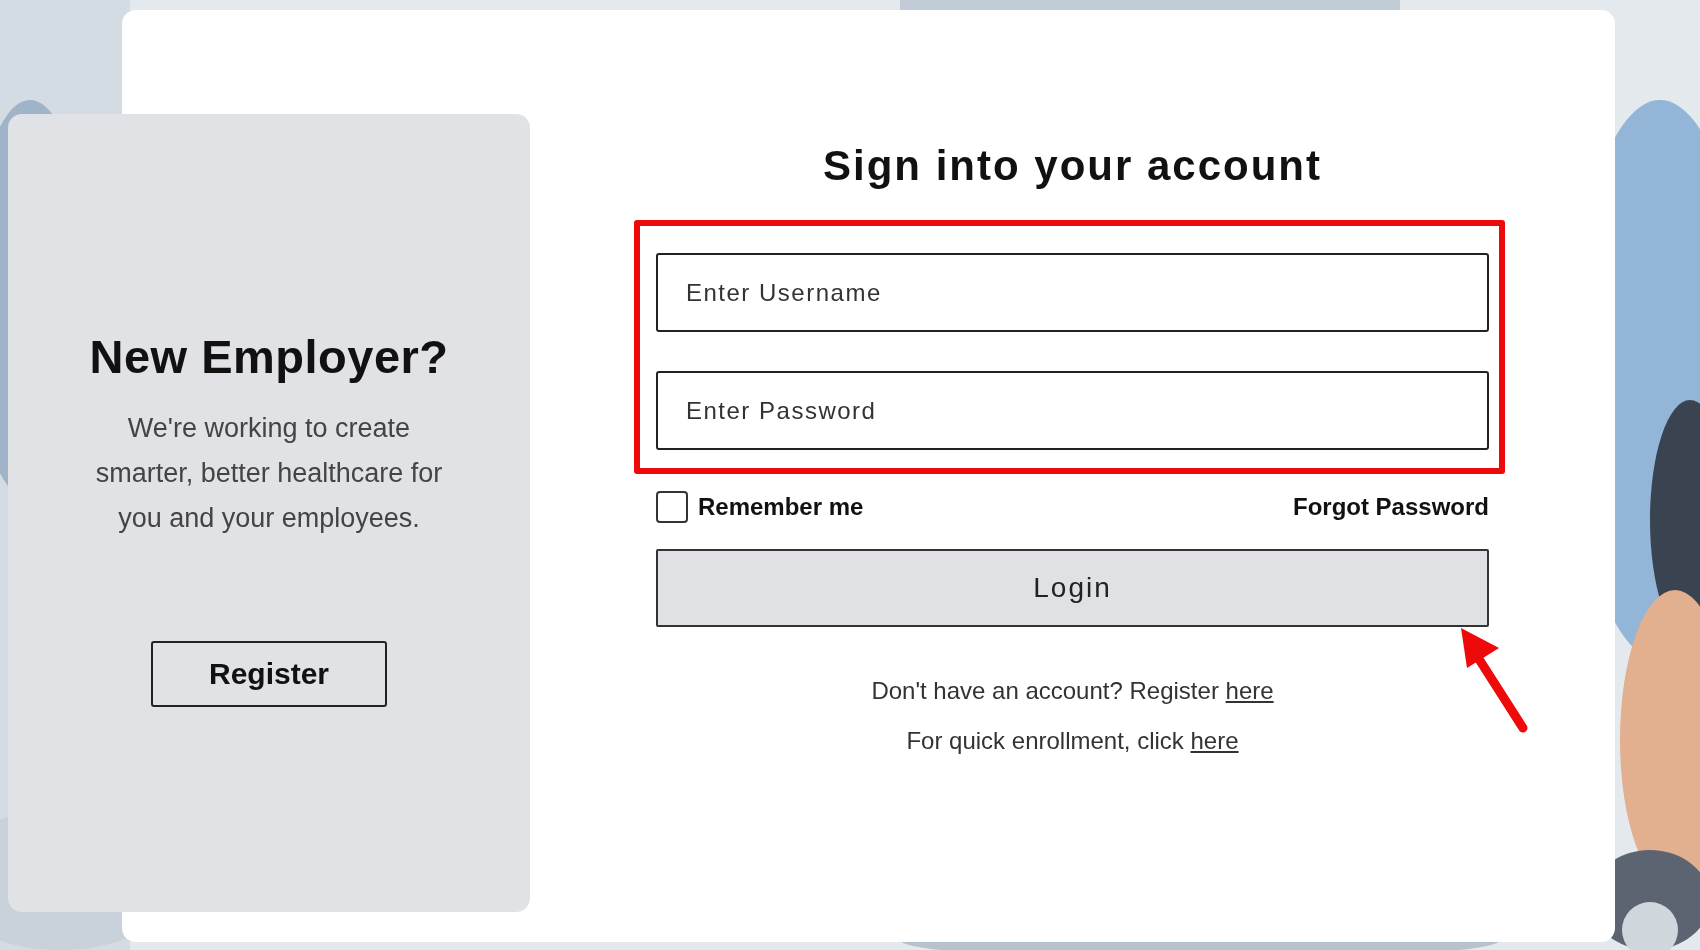  Describe the element at coordinates (1072, 741) in the screenshot. I see `enrollment-text: For quick enrollment, click here` at that location.